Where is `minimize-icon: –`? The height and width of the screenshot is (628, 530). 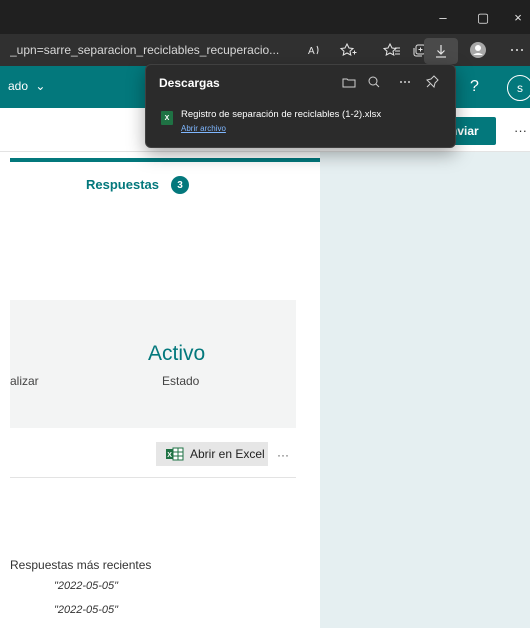 minimize-icon: – is located at coordinates (443, 17).